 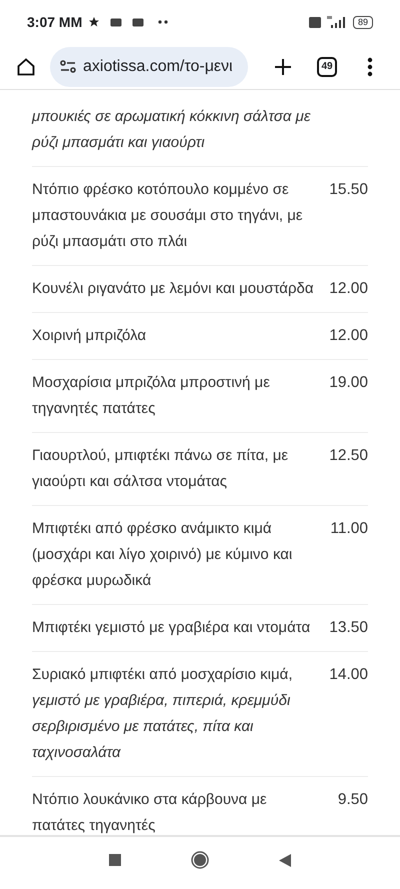 What do you see at coordinates (348, 383) in the screenshot?
I see `dish-price: 19.00` at bounding box center [348, 383].